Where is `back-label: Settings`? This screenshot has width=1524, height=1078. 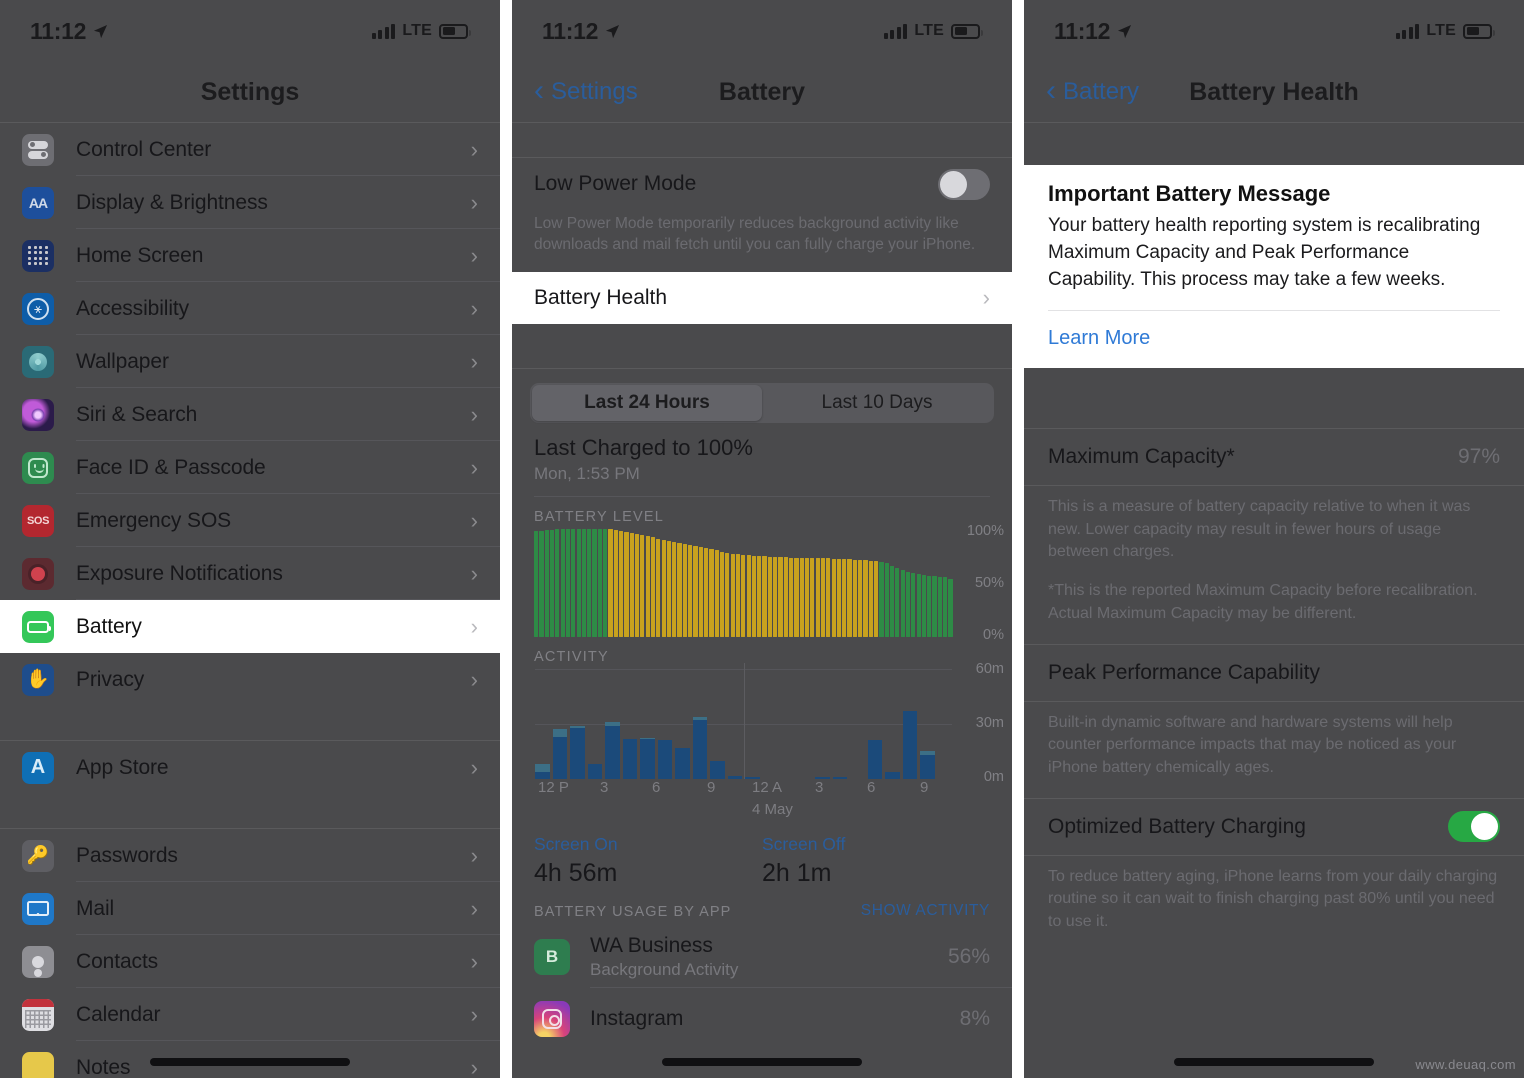 back-label: Settings is located at coordinates (594, 91).